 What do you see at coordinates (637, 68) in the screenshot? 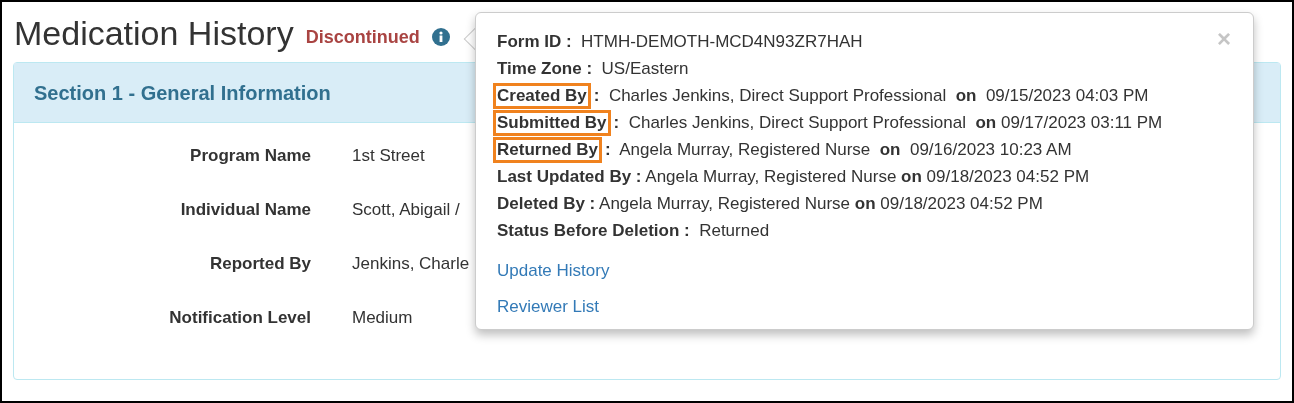
I see `info-value: : US/Eastern` at bounding box center [637, 68].